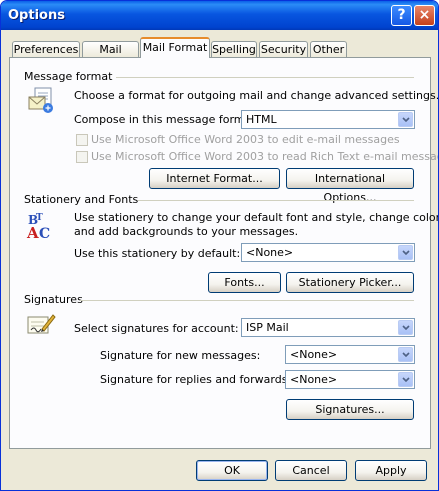  Describe the element at coordinates (175, 47) in the screenshot. I see `tab-mail-format: Mail Format` at that location.